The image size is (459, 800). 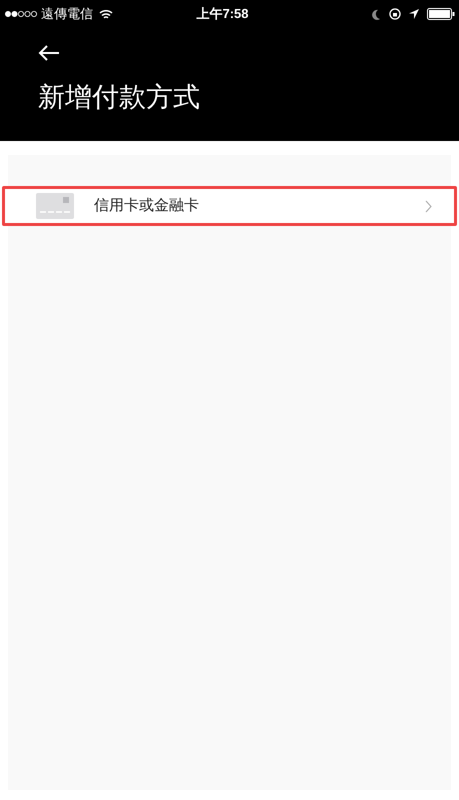 I want to click on carrier-name: 遠傳電信, so click(x=67, y=14).